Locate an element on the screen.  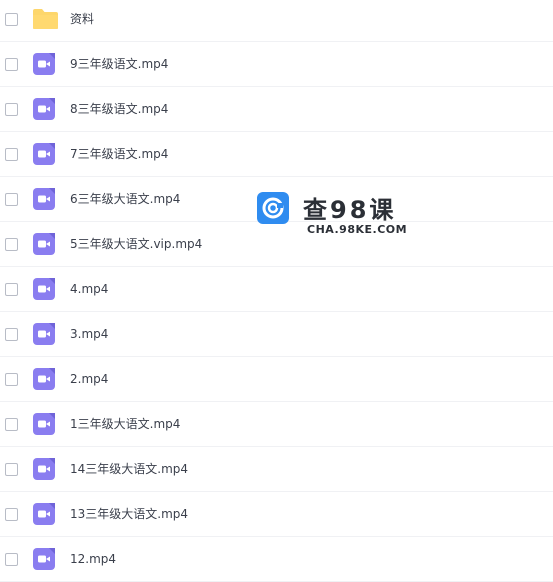
file-row: 资料 is located at coordinates (276, 21).